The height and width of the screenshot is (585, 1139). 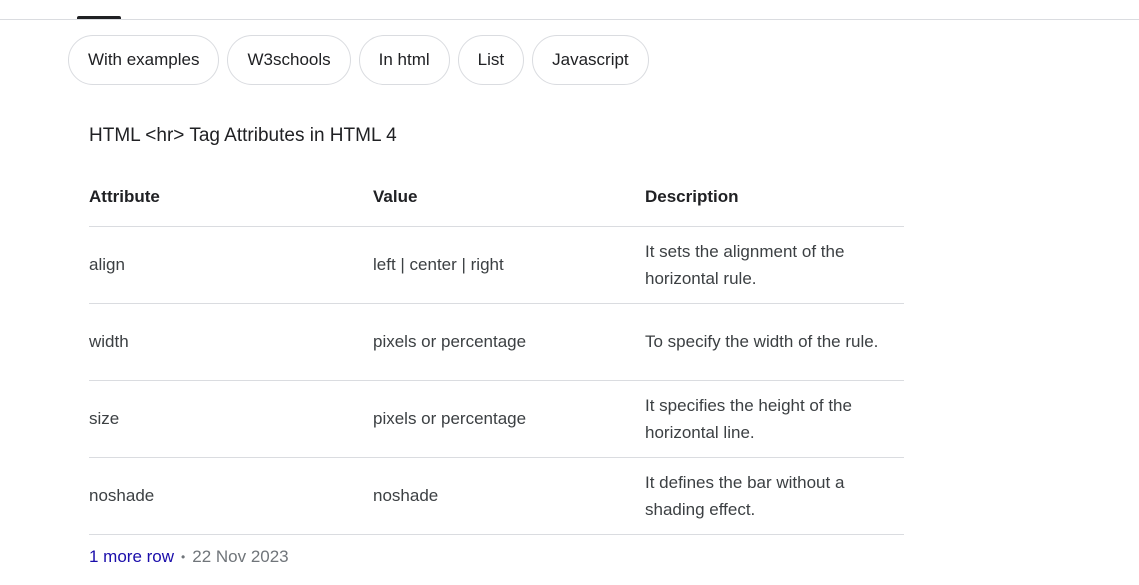 I want to click on tabs-divider, so click(x=569, y=19).